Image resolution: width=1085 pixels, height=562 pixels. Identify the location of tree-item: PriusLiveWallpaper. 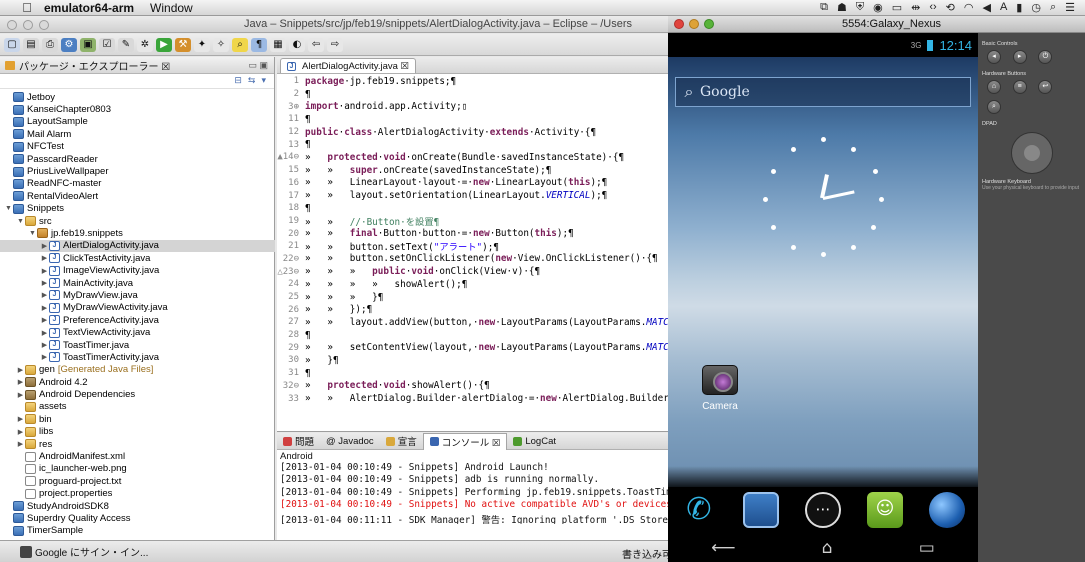
(137, 171).